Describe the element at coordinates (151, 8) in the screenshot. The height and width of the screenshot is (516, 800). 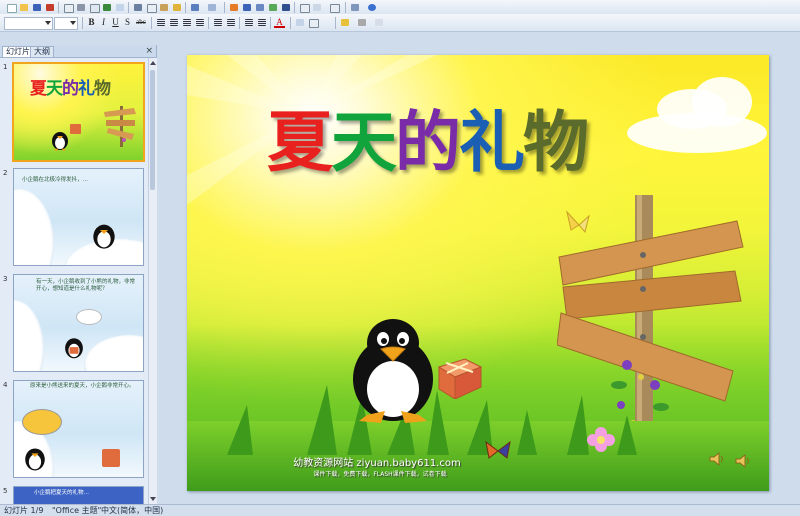
I see `copy-icon` at that location.